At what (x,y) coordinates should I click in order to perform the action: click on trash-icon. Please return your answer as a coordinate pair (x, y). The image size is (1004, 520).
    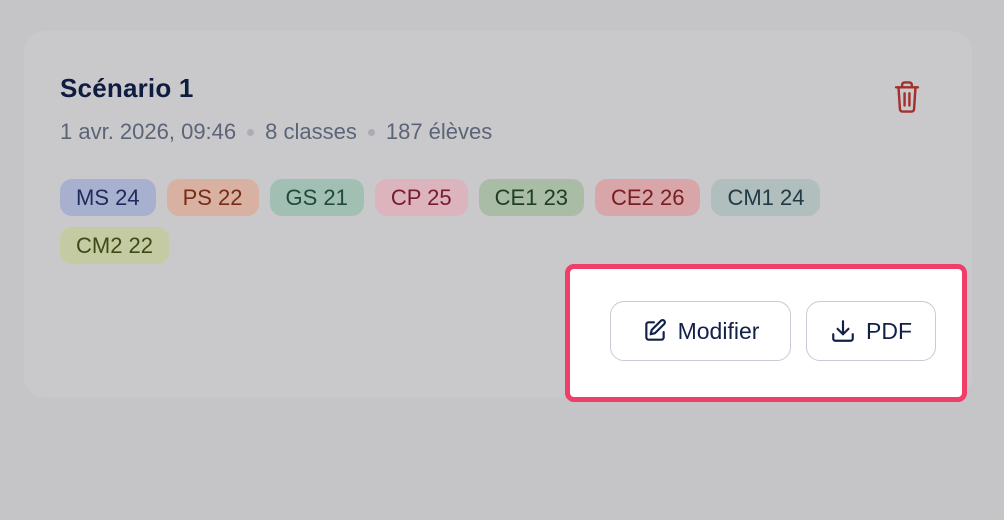
    Looking at the image, I should click on (907, 97).